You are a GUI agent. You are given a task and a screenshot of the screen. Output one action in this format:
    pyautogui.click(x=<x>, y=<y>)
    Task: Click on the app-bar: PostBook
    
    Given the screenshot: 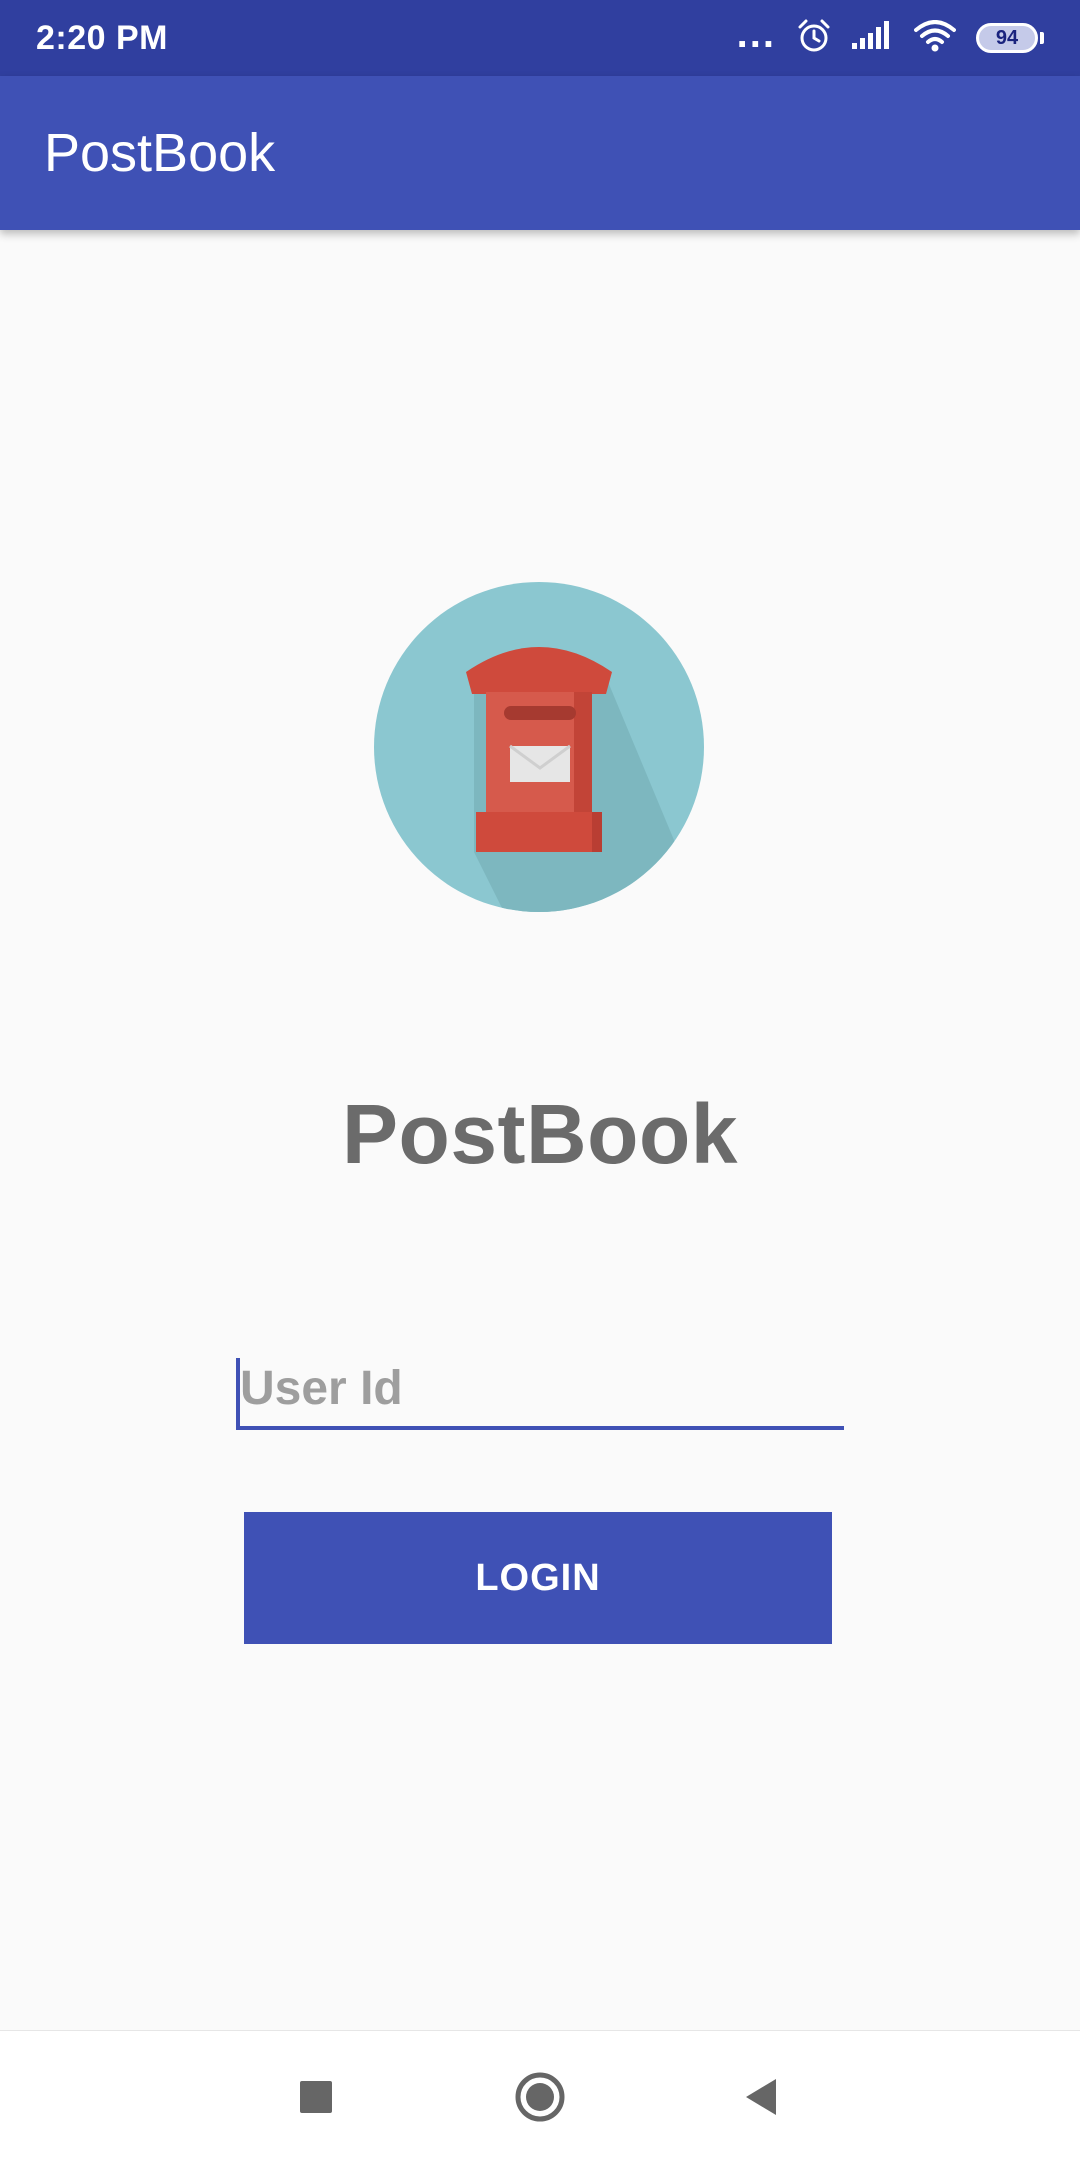 What is the action you would take?
    pyautogui.click(x=540, y=153)
    